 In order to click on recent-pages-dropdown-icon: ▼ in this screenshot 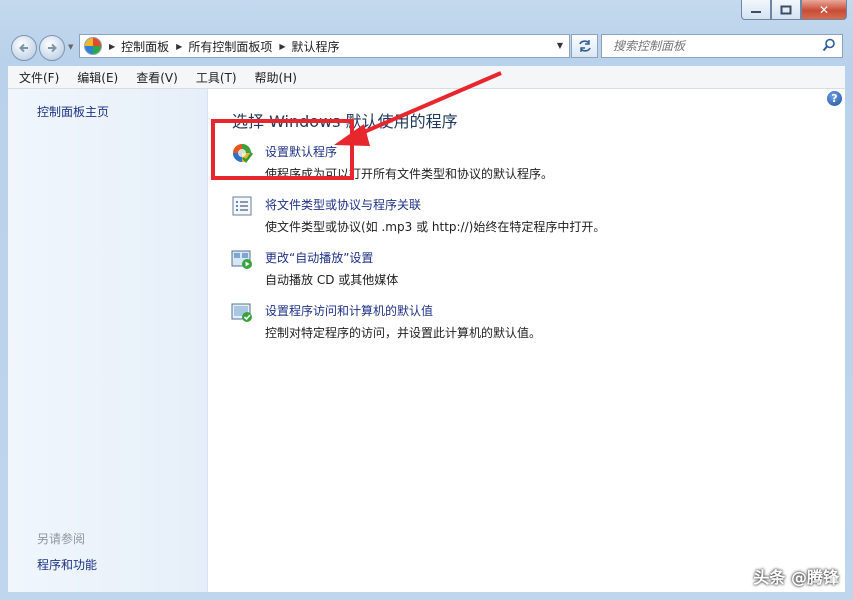, I will do `click(70, 47)`.